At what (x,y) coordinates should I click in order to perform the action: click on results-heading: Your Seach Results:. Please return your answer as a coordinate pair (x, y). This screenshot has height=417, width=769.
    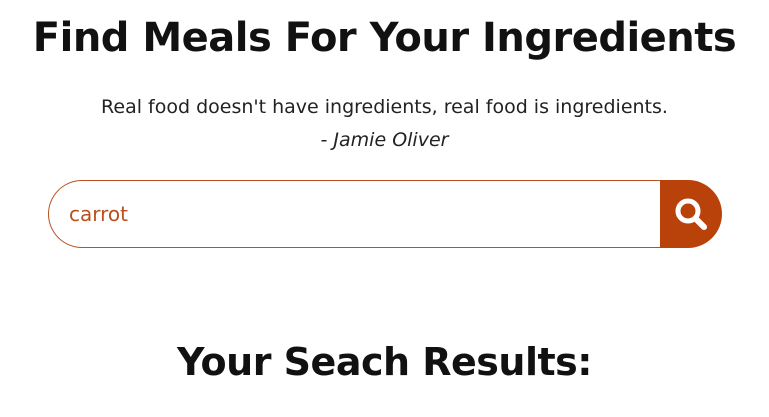
    Looking at the image, I should click on (384, 362).